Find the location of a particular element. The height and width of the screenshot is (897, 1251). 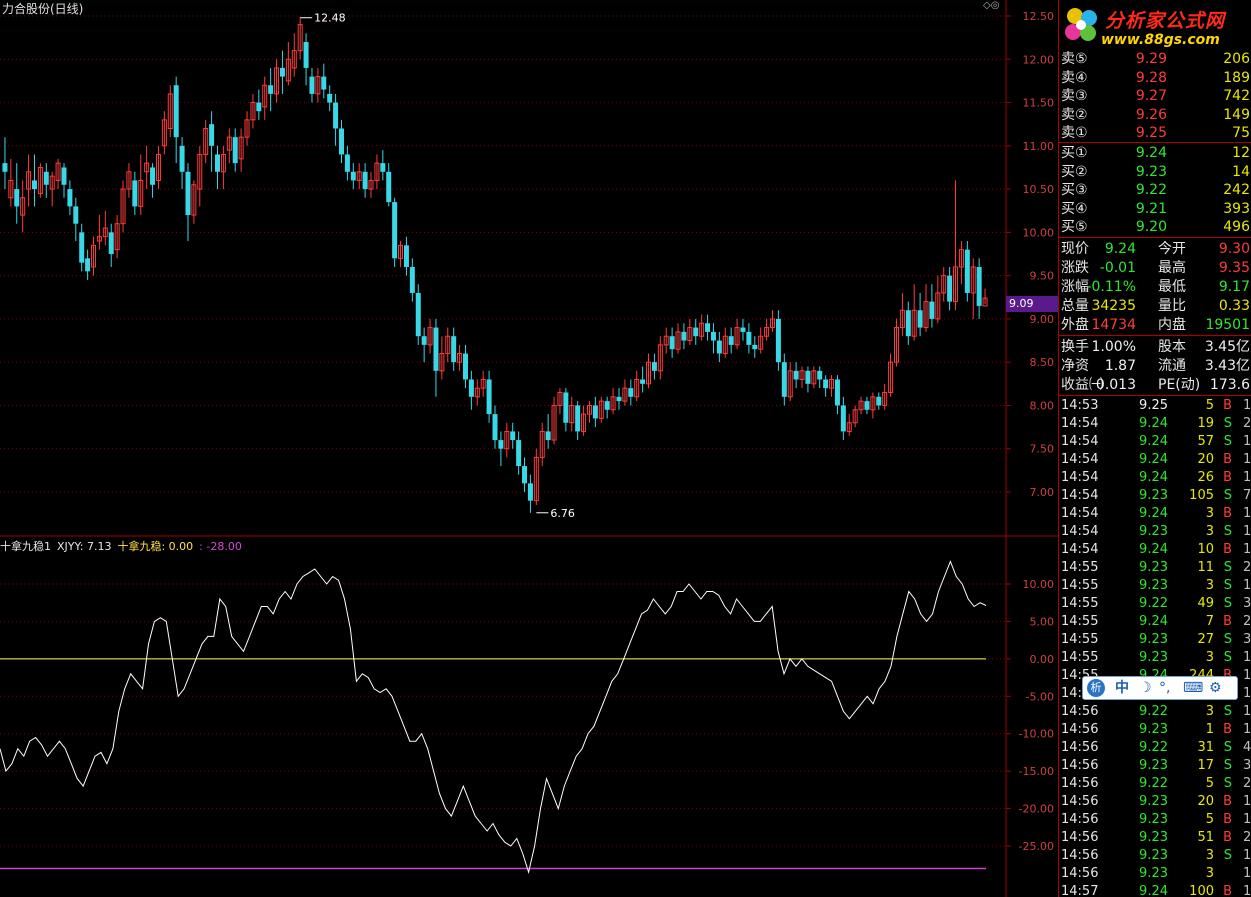

chart-corner-icons: ◇◎ is located at coordinates (991, 5).